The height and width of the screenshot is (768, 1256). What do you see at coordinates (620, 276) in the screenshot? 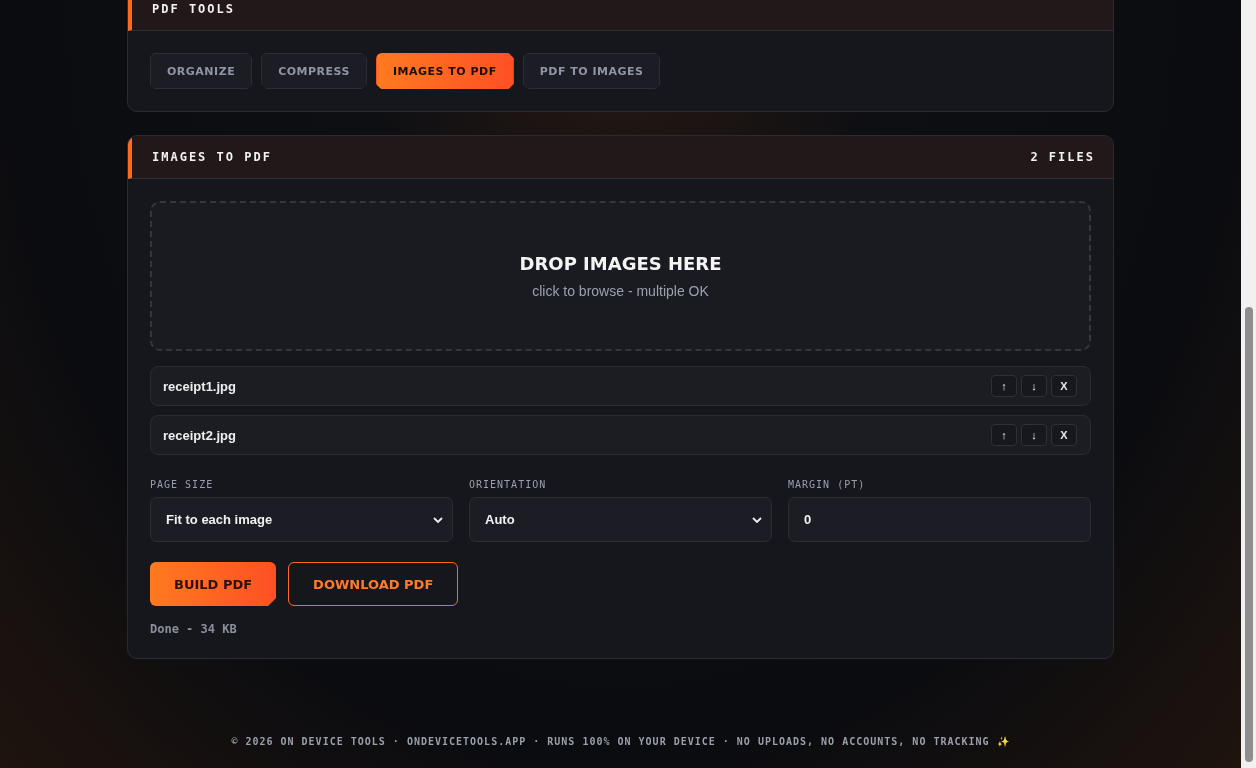
I see `drop-zone: DROP IMAGES HERE click to browse - multiple OK` at bounding box center [620, 276].